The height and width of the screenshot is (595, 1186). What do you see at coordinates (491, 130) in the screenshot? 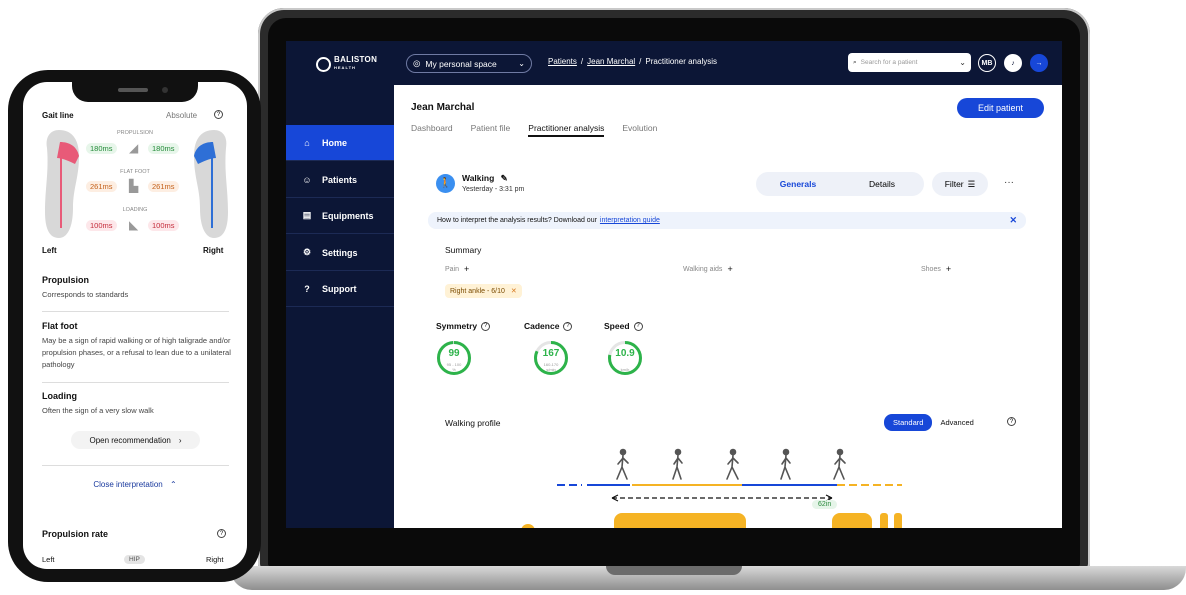
I see `tab-patient-file: Patient file` at bounding box center [491, 130].